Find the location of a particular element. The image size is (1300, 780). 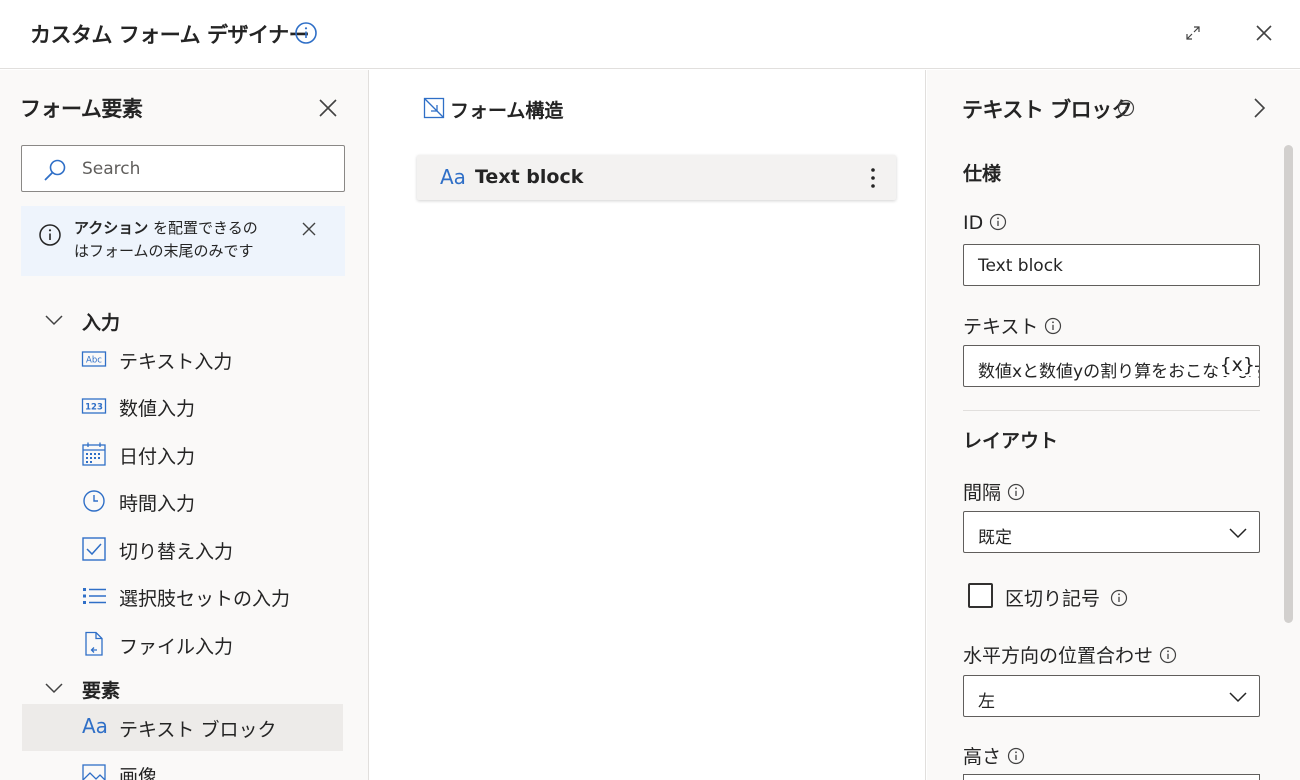

separator-checkbox is located at coordinates (980, 595).